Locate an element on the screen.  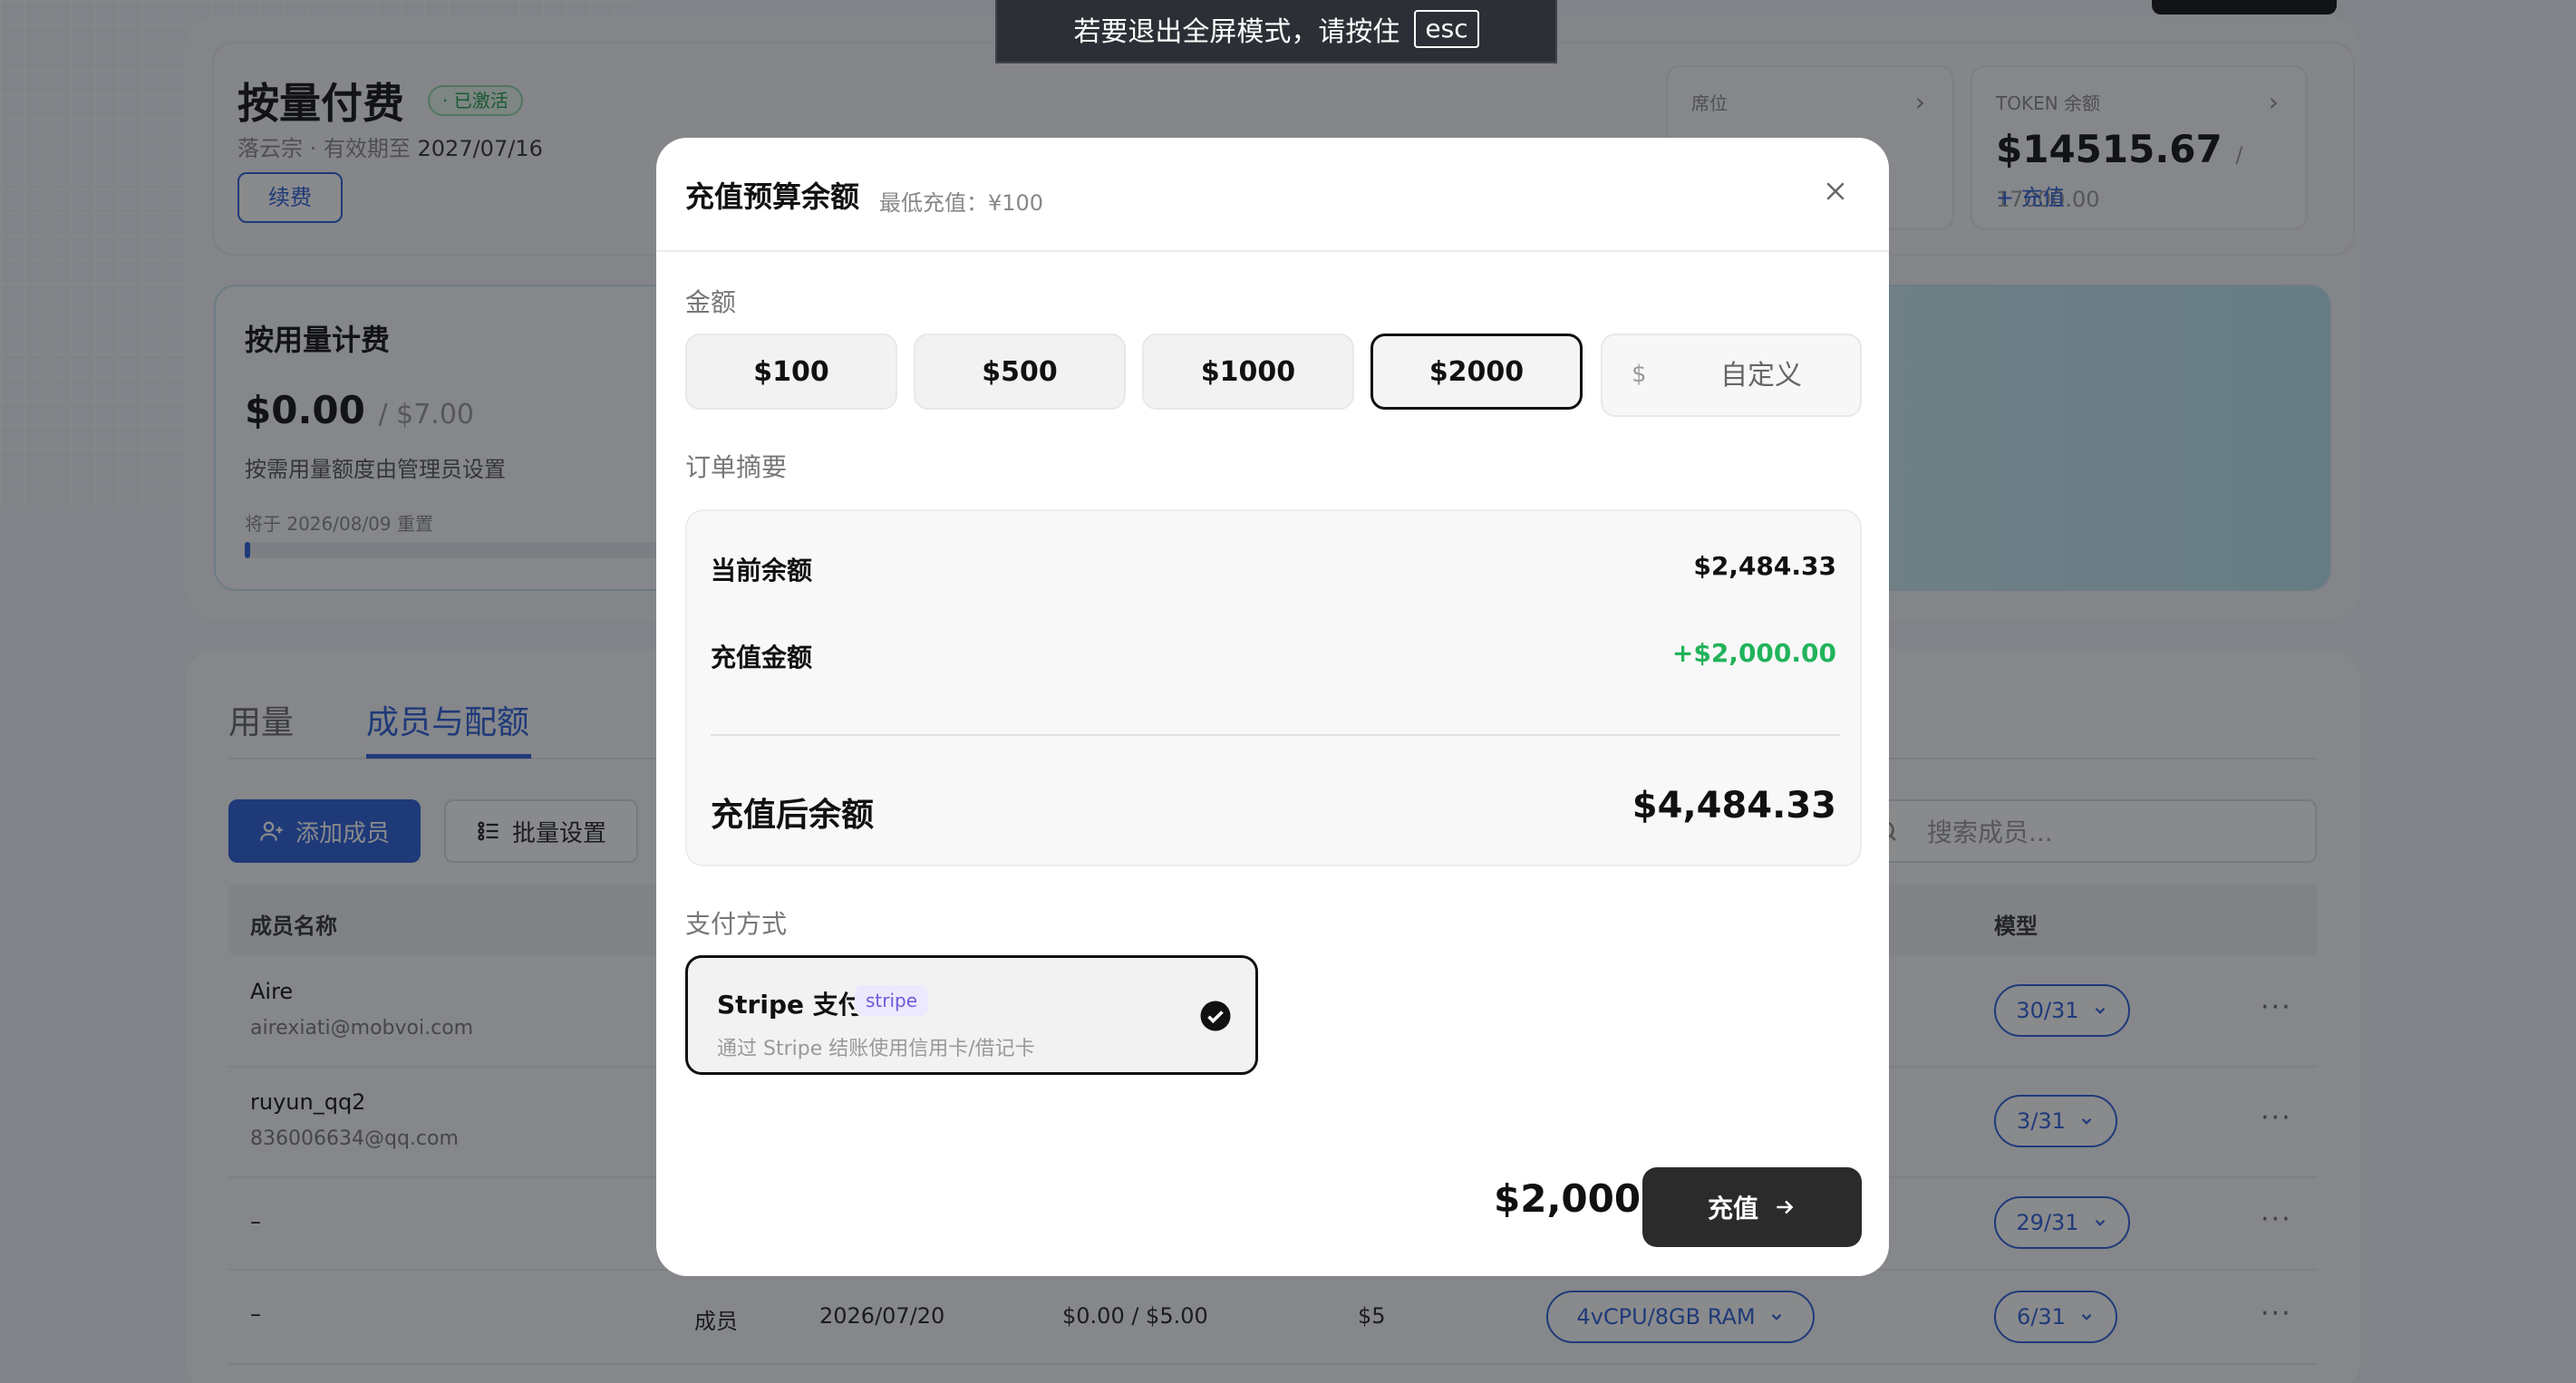
esc-key-hint: esc is located at coordinates (1446, 29).